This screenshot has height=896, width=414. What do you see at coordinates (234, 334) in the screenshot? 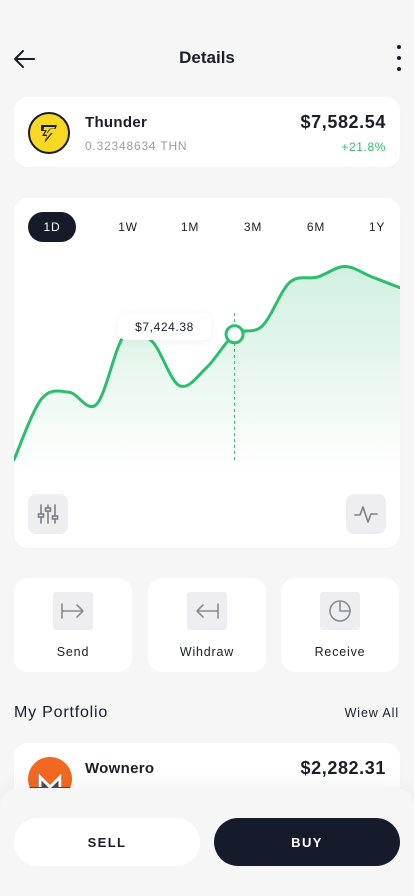
I see `chart-highlight-point` at bounding box center [234, 334].